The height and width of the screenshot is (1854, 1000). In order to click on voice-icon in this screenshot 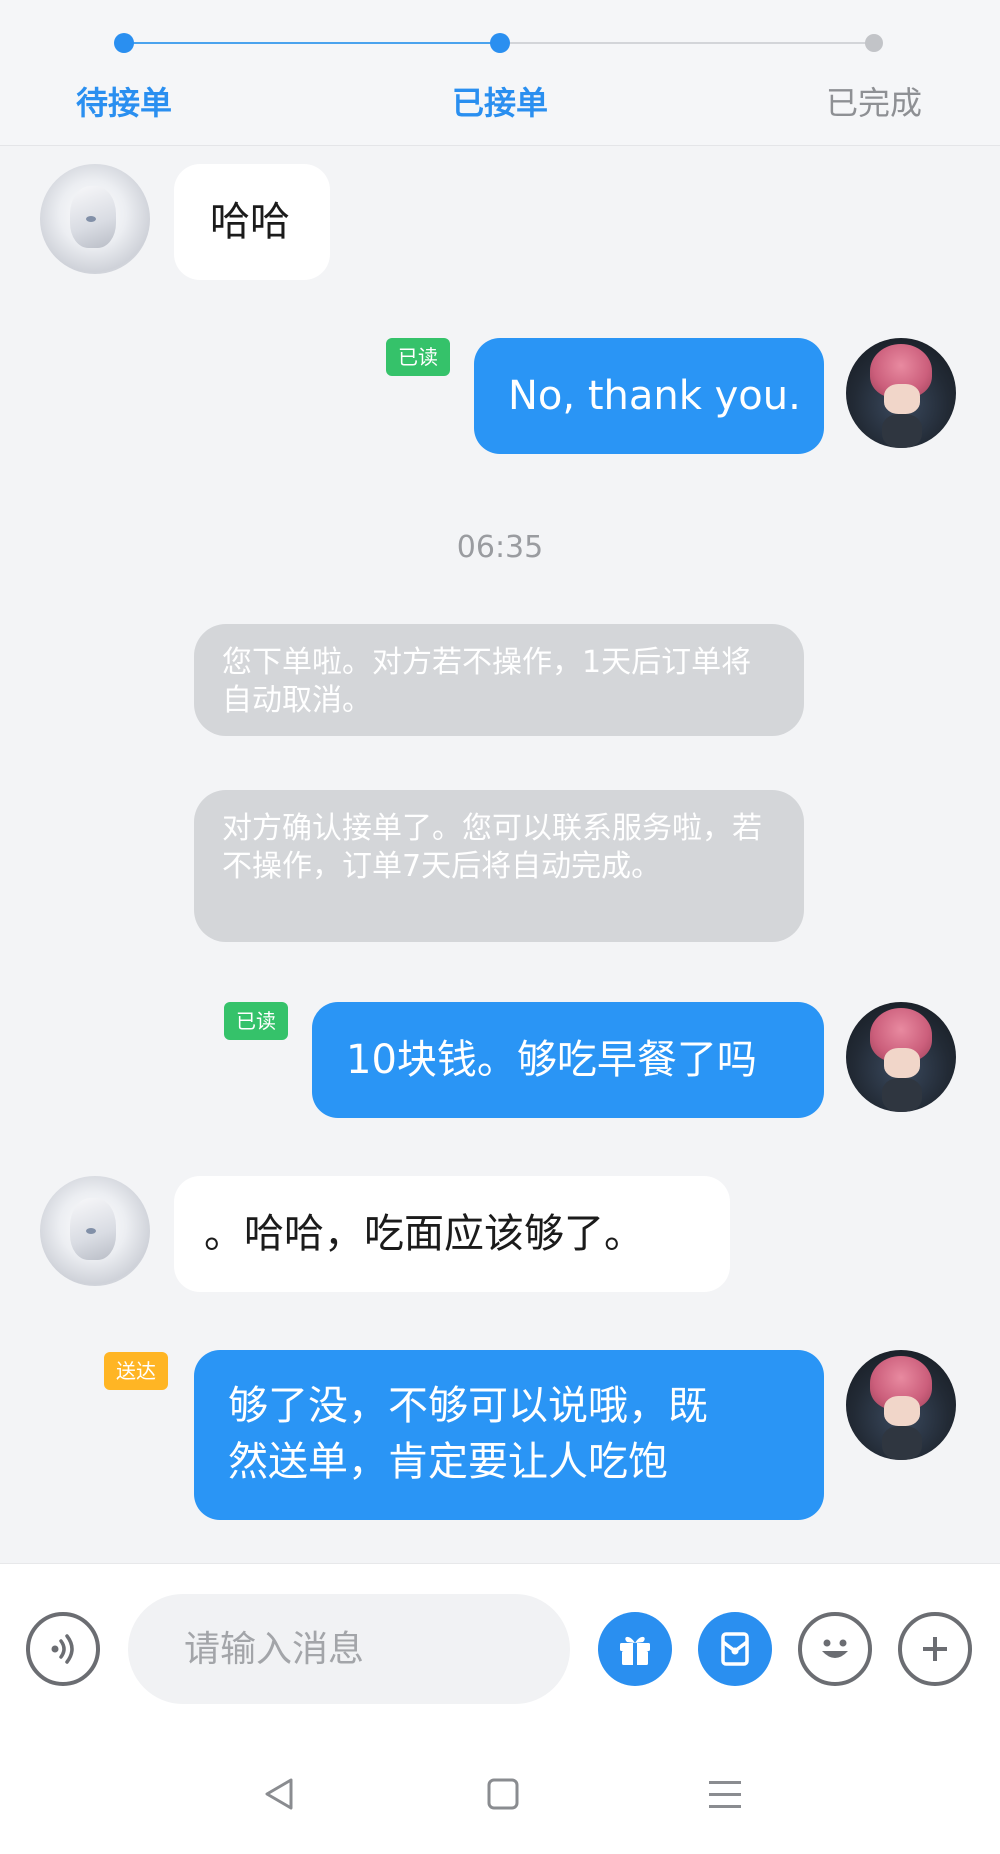, I will do `click(62, 1649)`.